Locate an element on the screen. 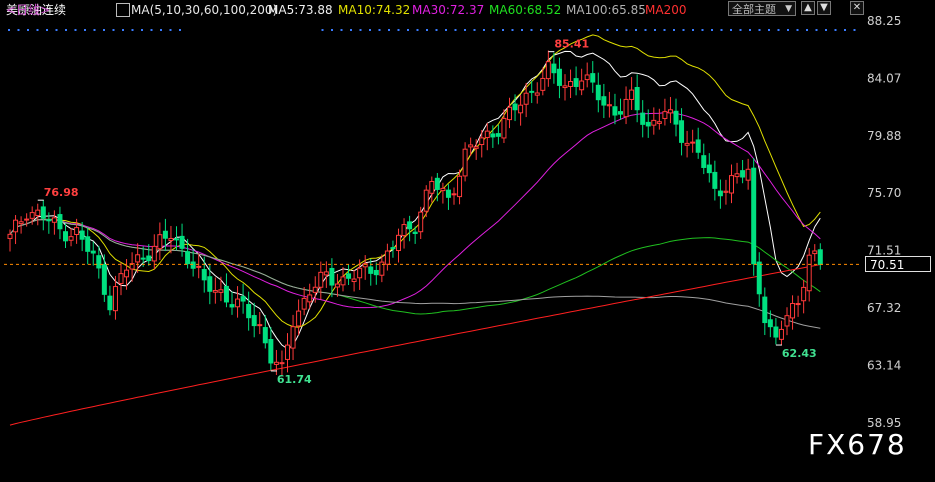 Image resolution: width=935 pixels, height=482 pixels. scroll-down-button: ▼ is located at coordinates (824, 8).